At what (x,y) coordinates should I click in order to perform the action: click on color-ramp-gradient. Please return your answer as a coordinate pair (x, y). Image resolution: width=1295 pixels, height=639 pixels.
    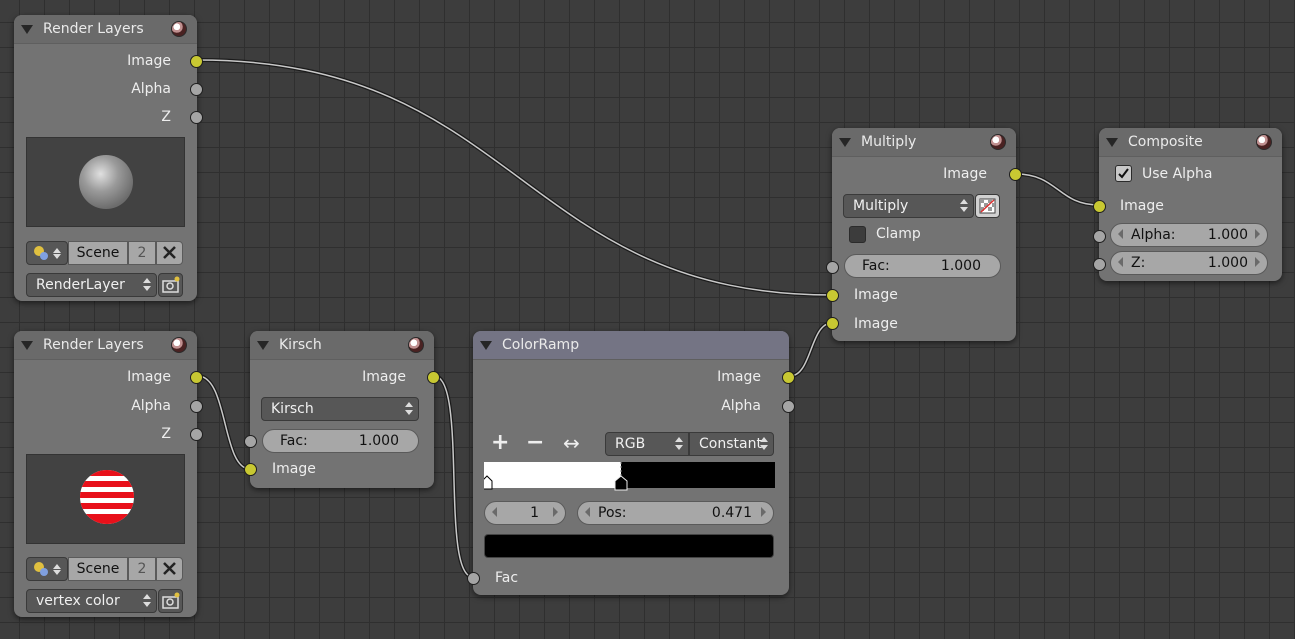
    Looking at the image, I should click on (629, 476).